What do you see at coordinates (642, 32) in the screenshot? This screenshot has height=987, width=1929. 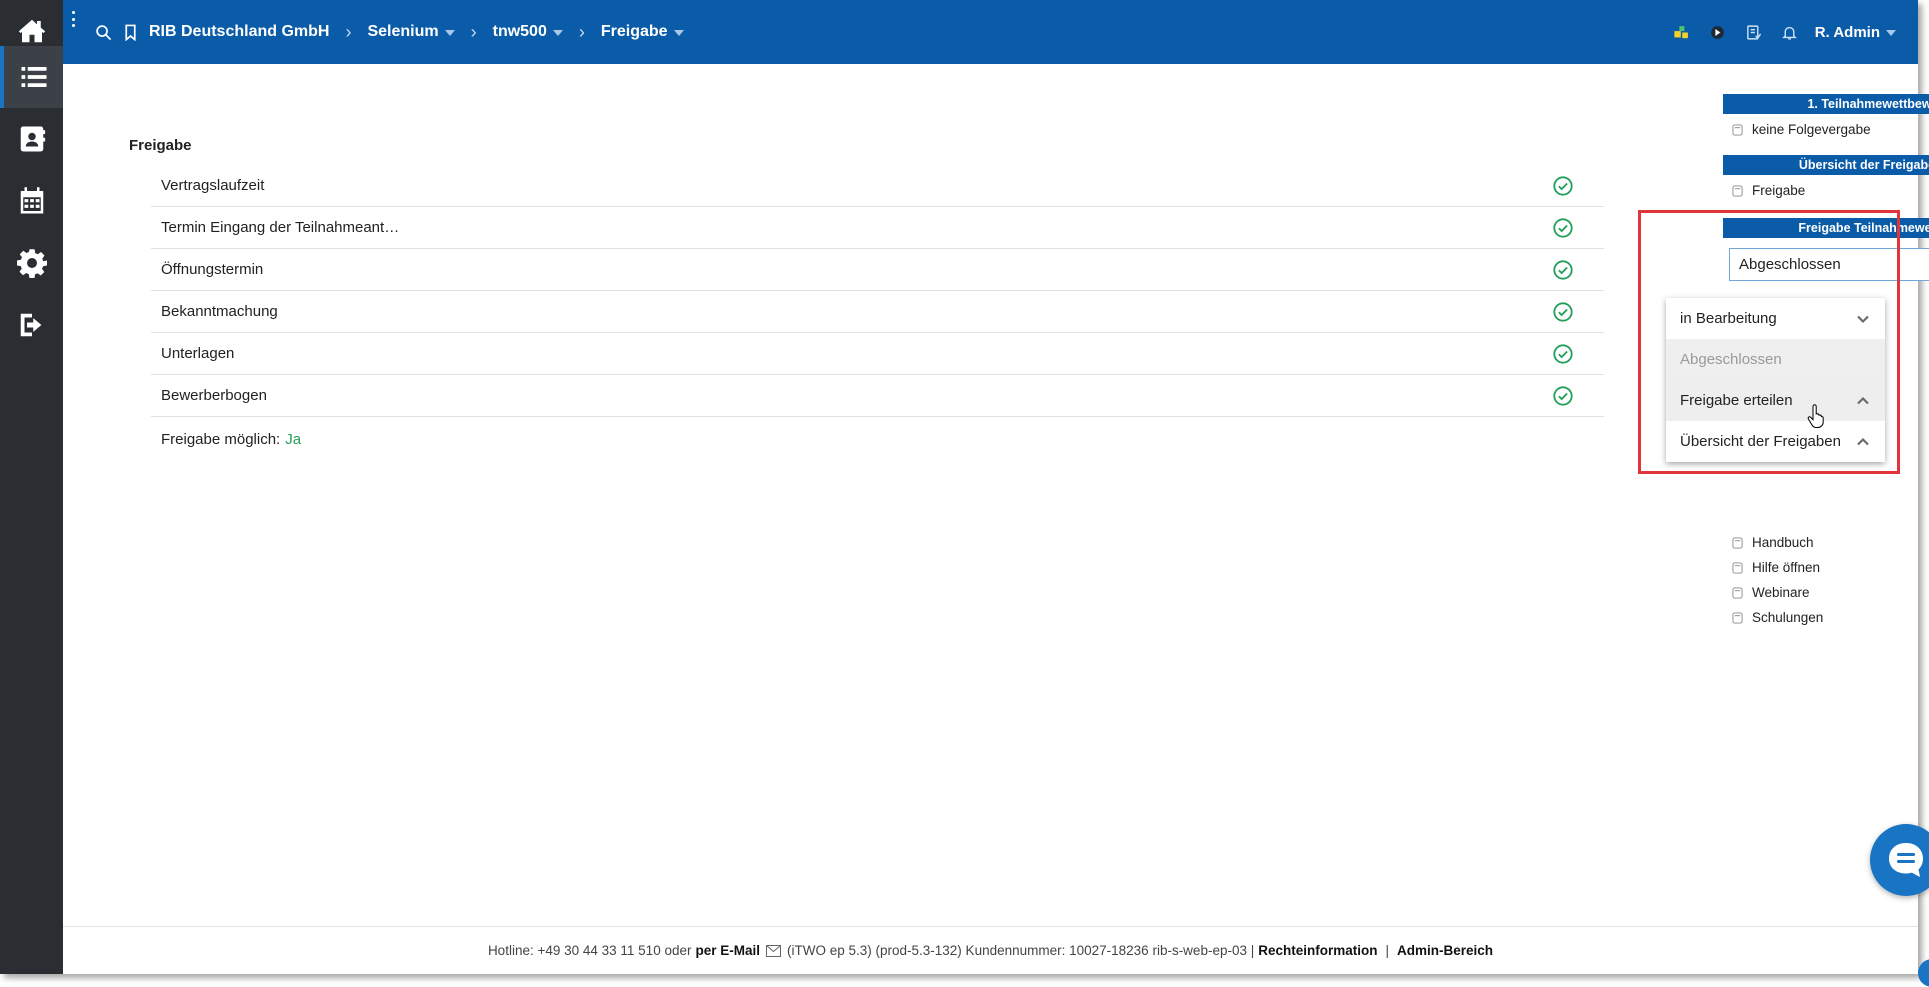 I see `breadcrumb-page: Freigabe` at bounding box center [642, 32].